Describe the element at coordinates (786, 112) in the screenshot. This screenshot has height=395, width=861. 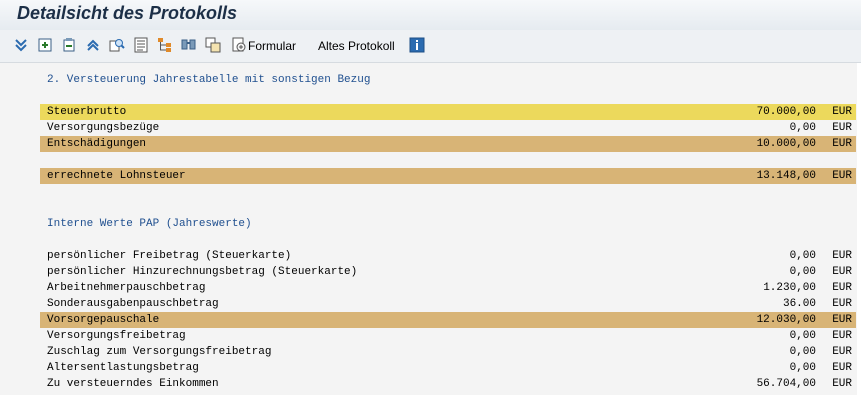
I see `row-value: 70.000,00` at that location.